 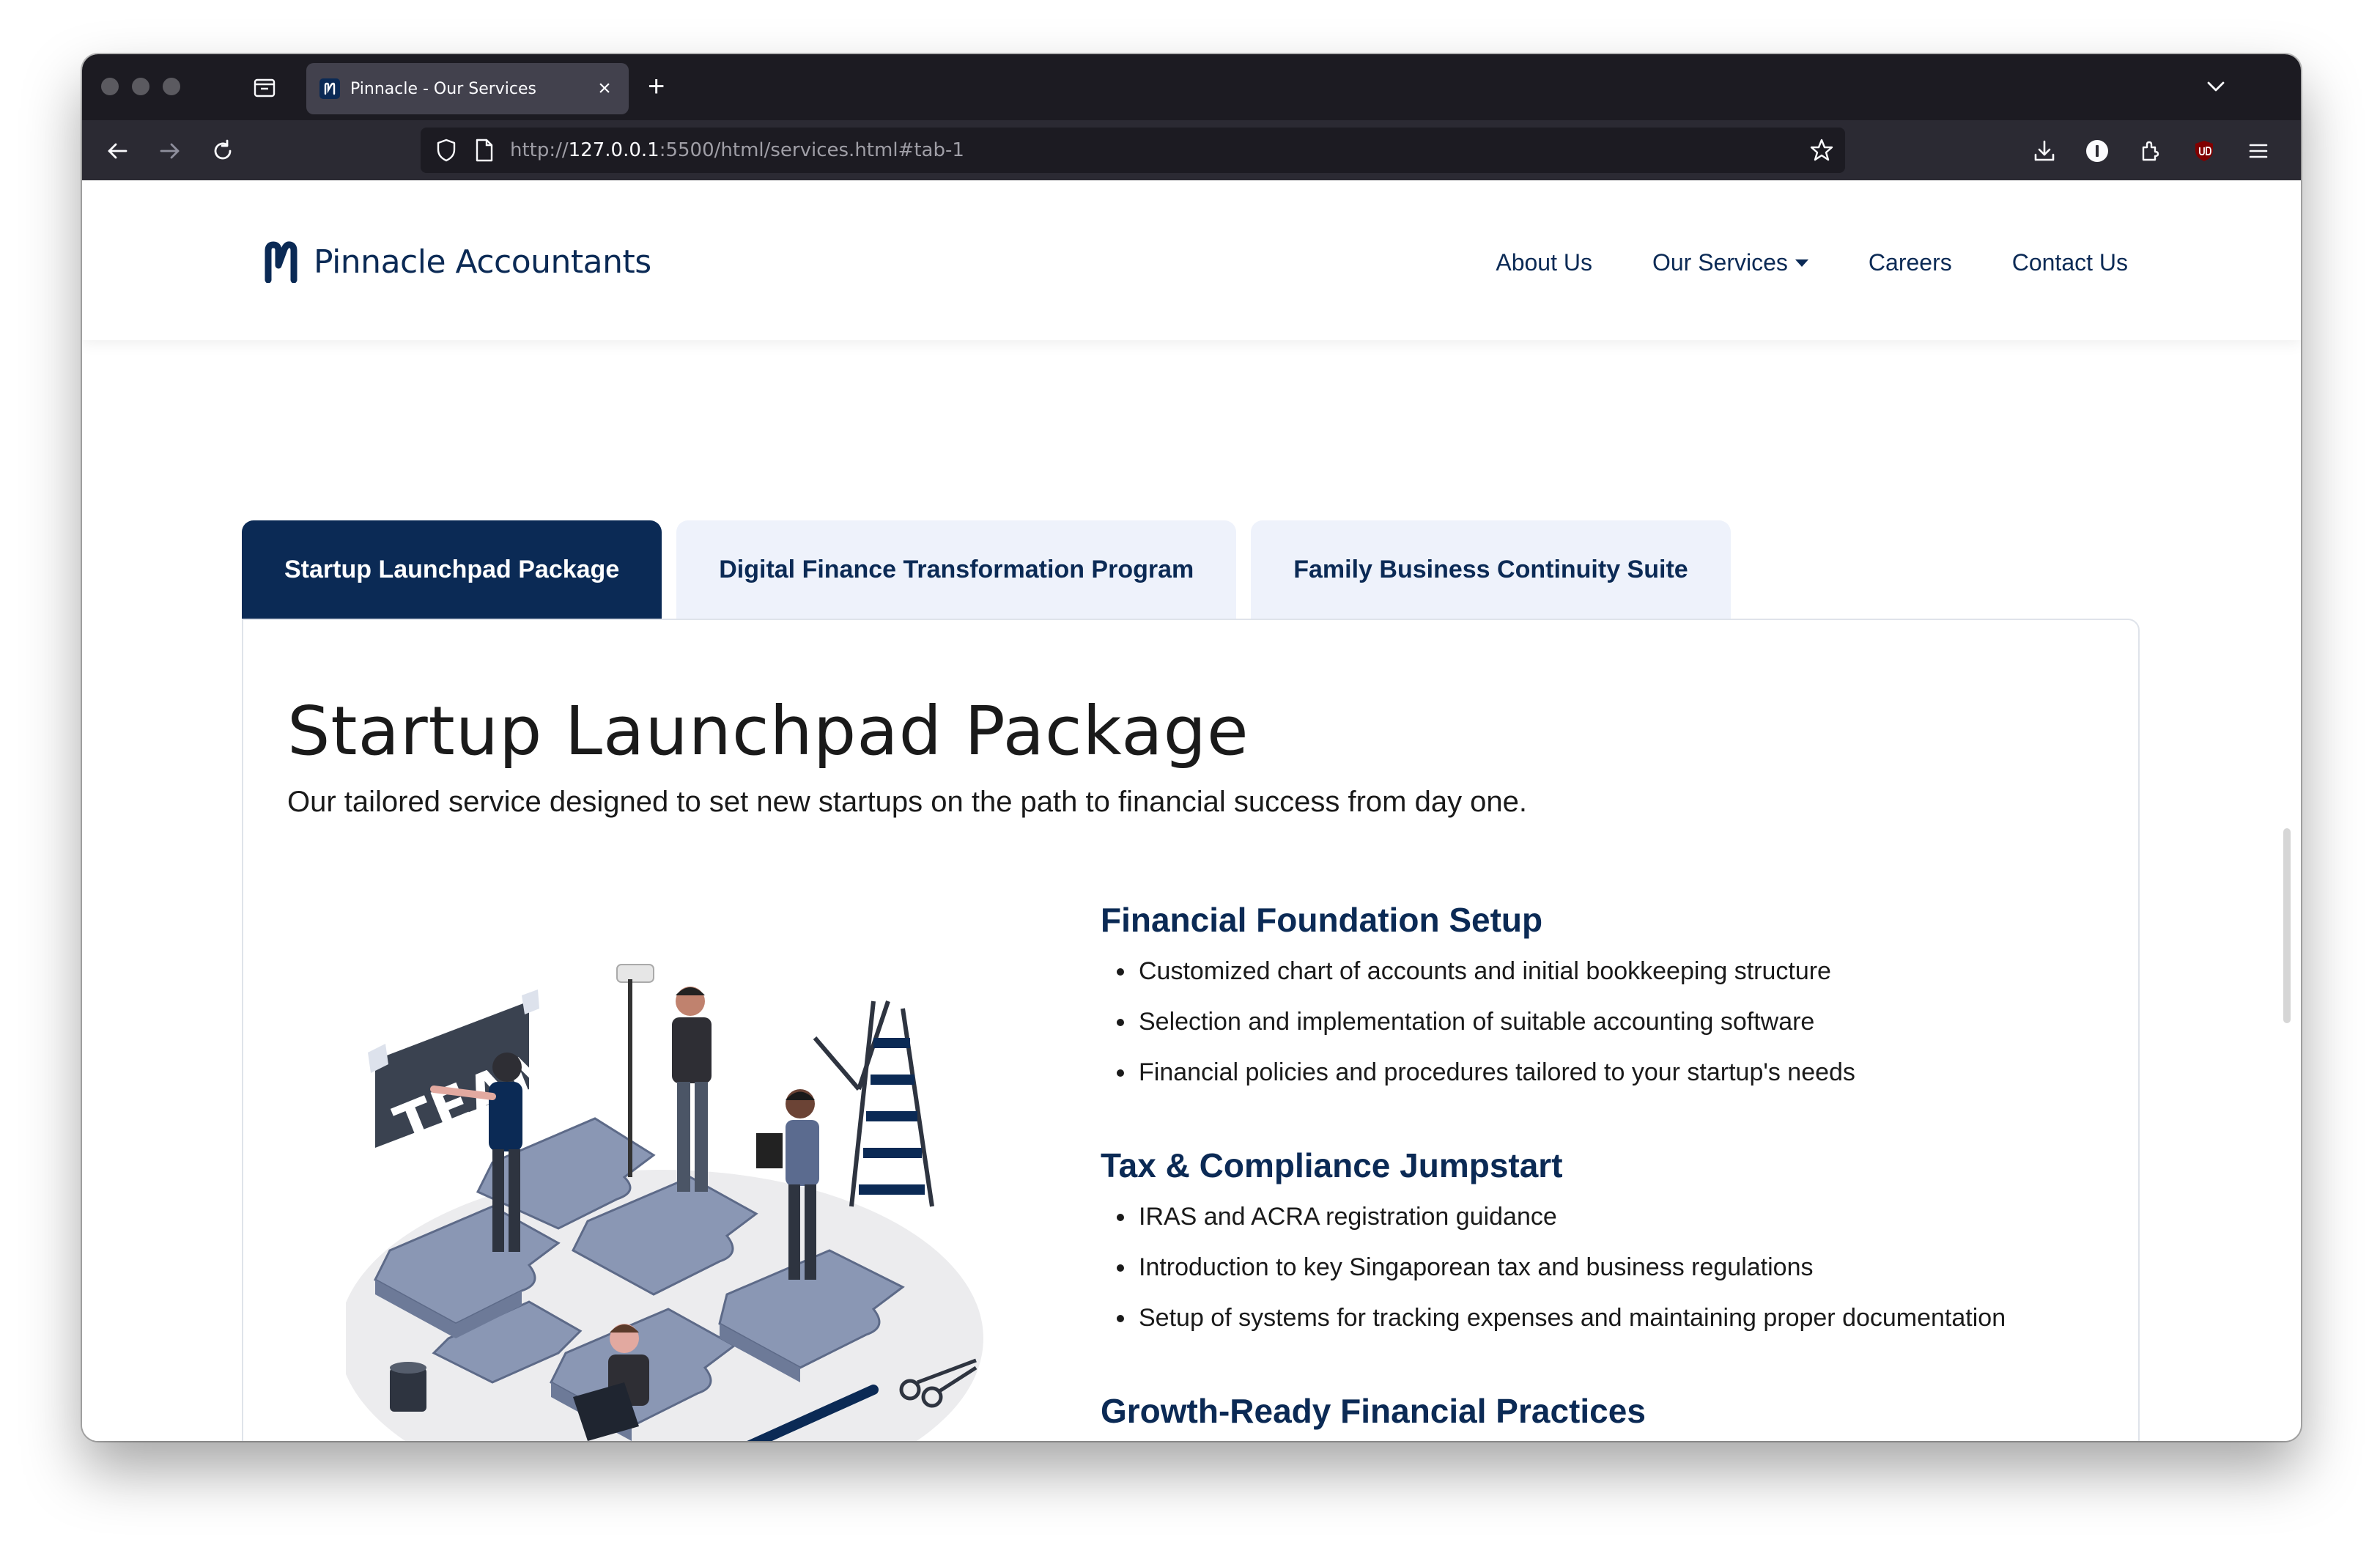 What do you see at coordinates (2204, 151) in the screenshot?
I see `ublock-shield-icon` at bounding box center [2204, 151].